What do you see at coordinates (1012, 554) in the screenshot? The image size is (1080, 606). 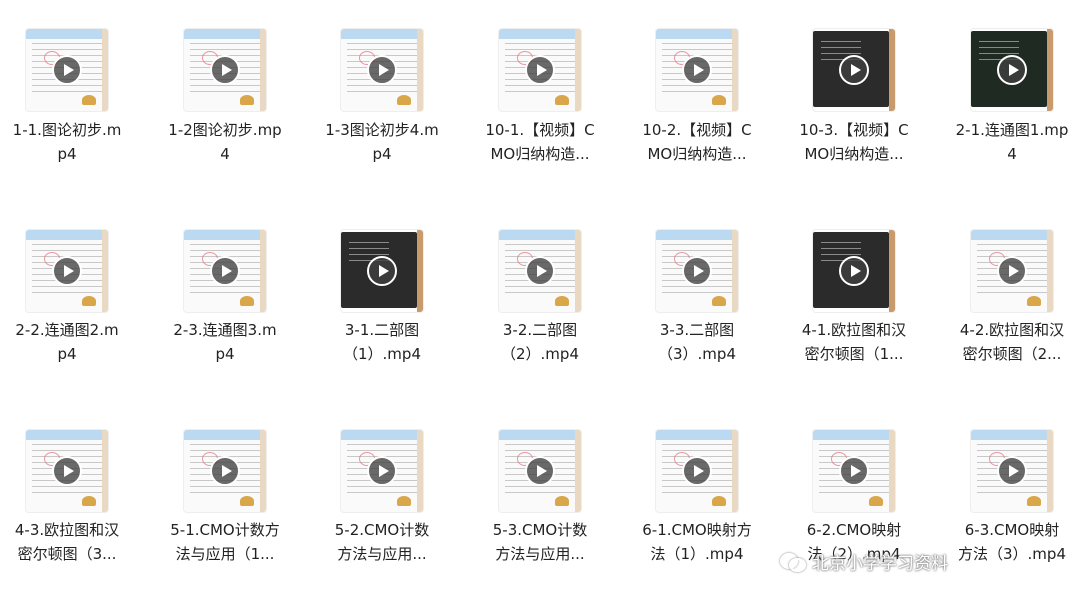 I see `file-name-line2: 方法（3）.mp4` at bounding box center [1012, 554].